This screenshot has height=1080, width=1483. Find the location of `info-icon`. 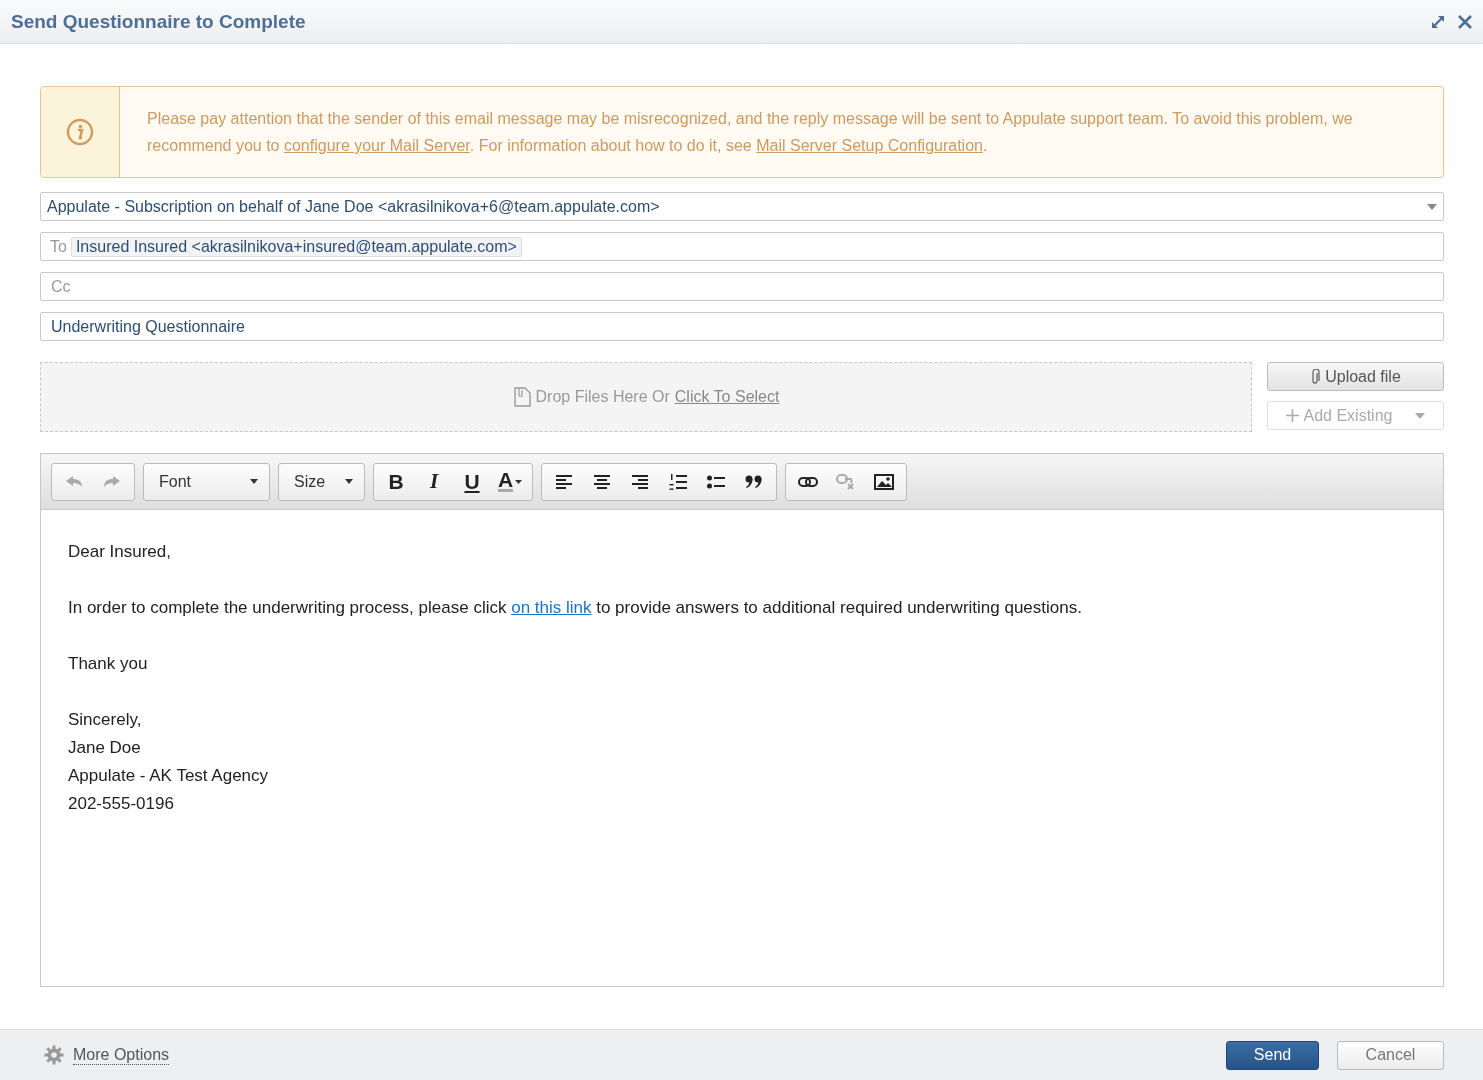

info-icon is located at coordinates (80, 132).